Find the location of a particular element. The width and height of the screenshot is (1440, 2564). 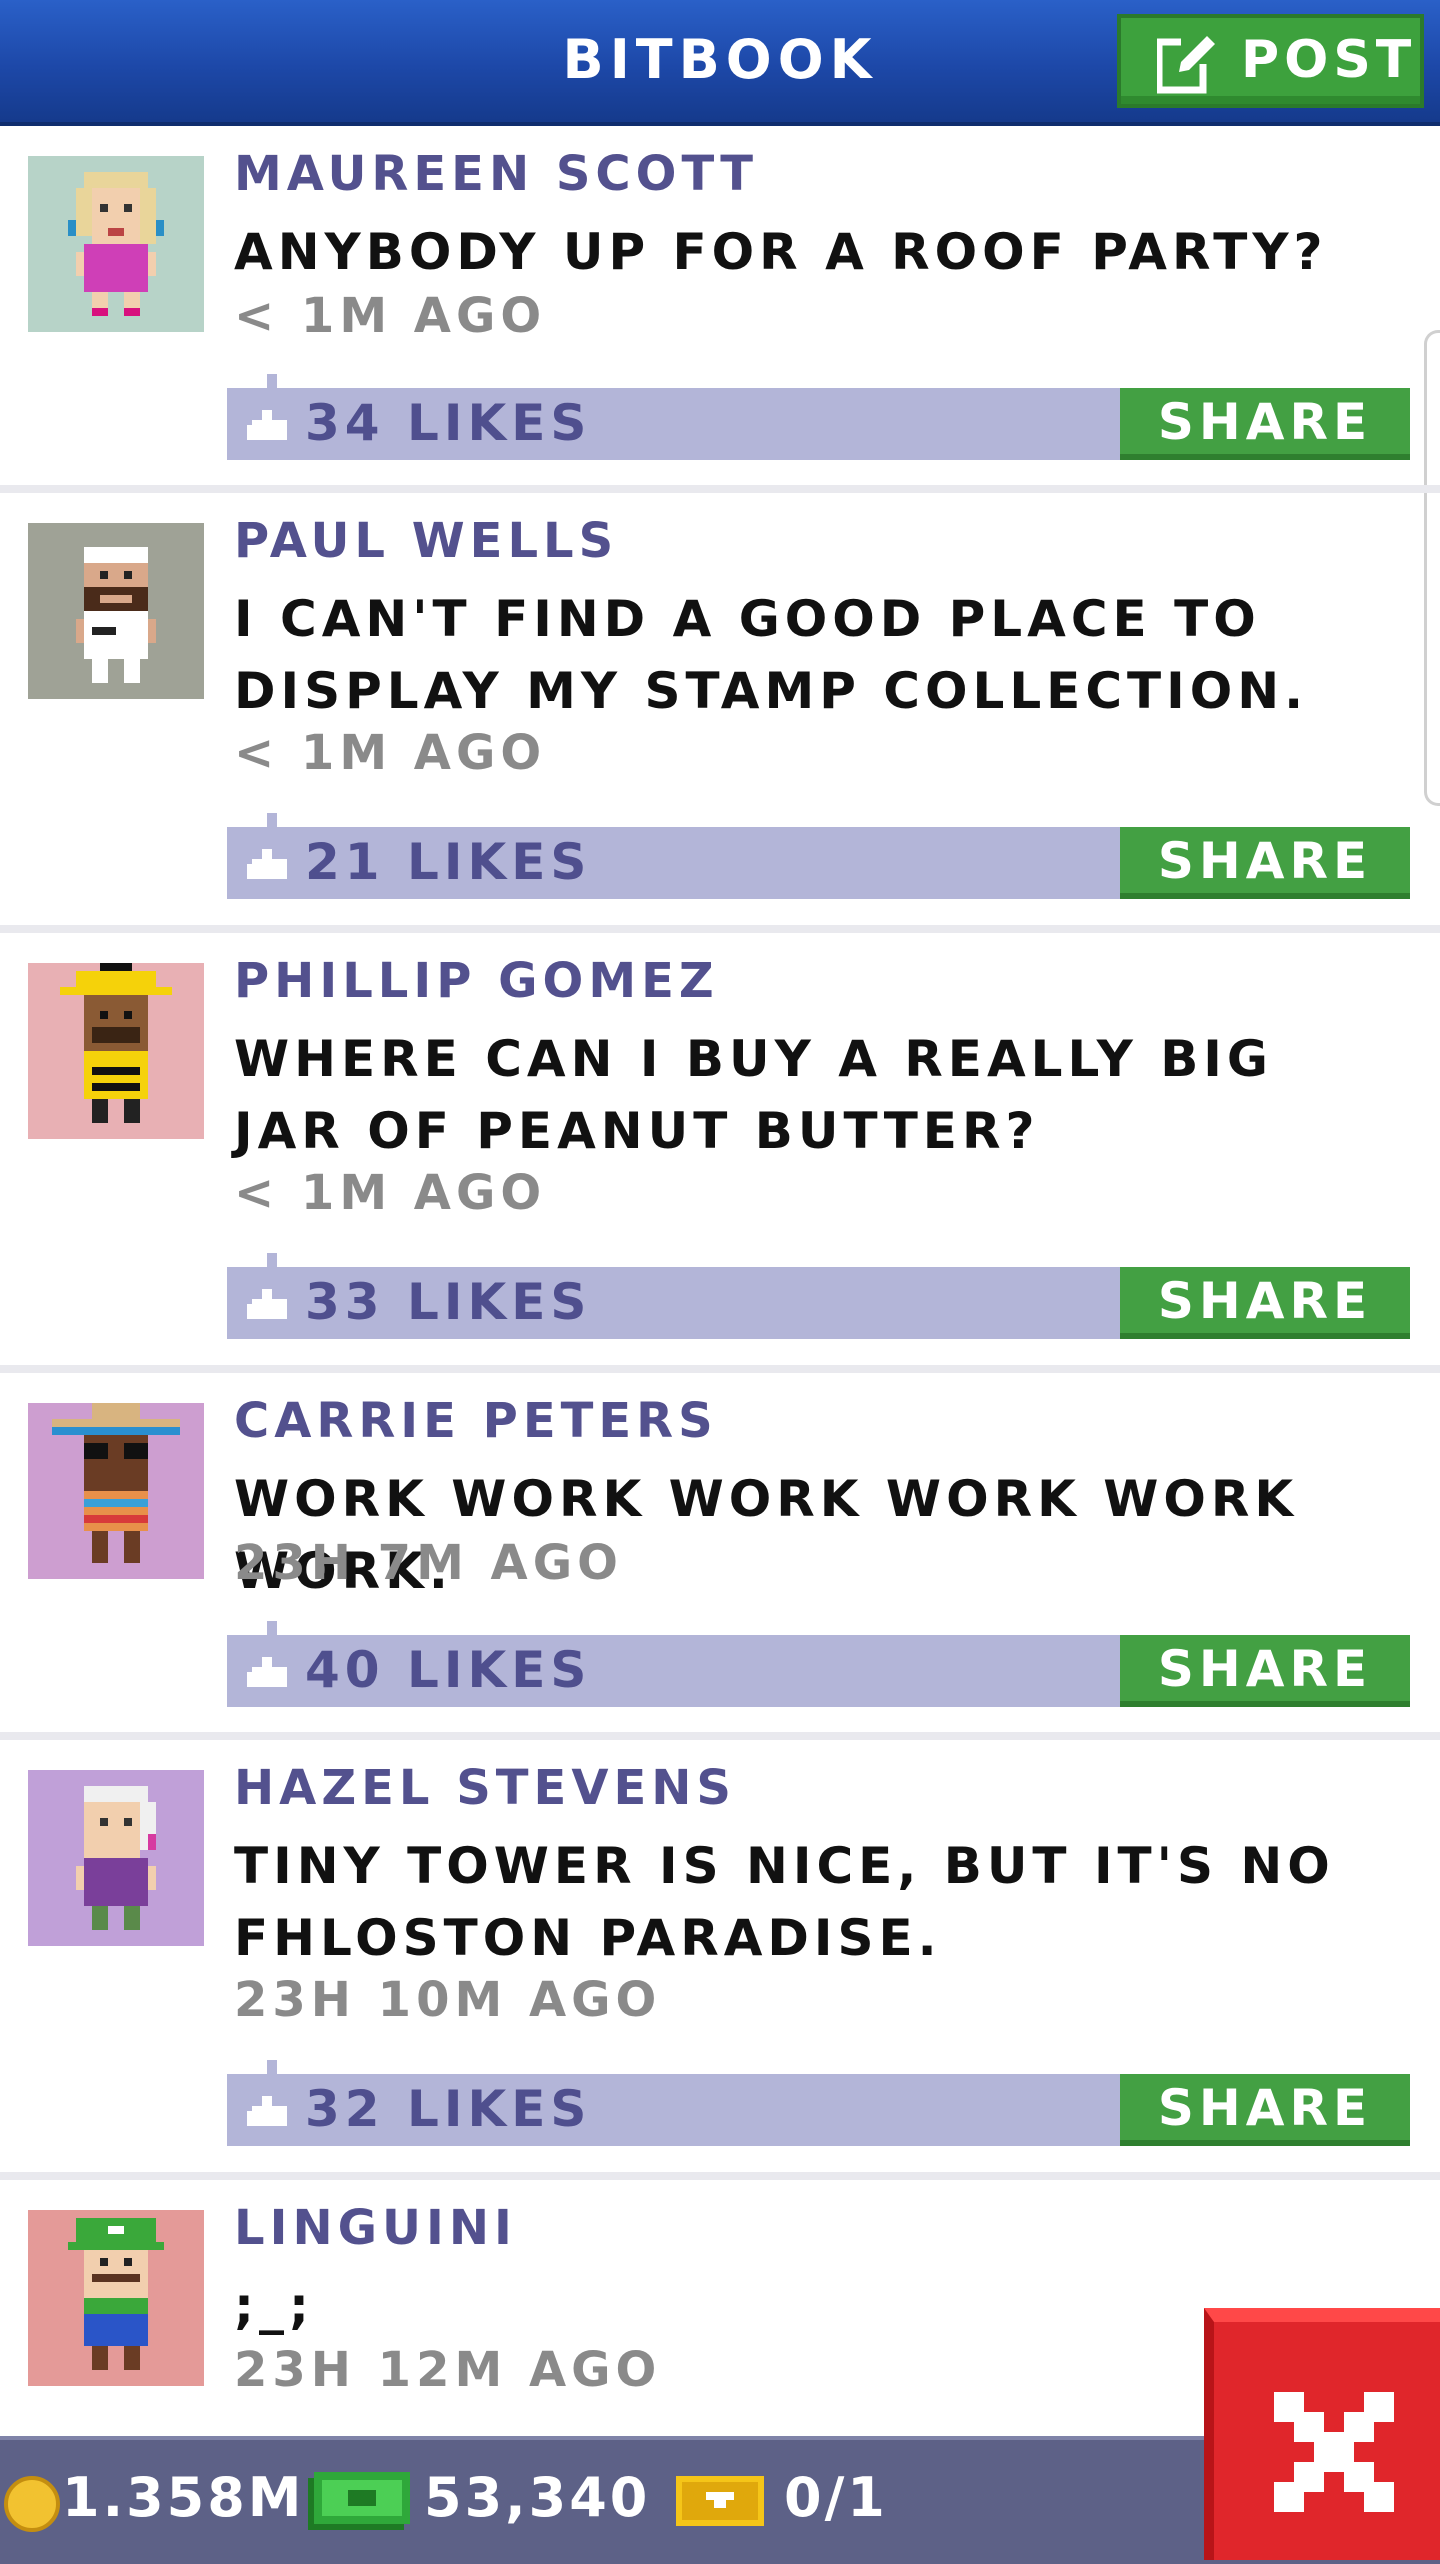

likes-bar: 33 LIKES SHARE is located at coordinates (818, 1296).